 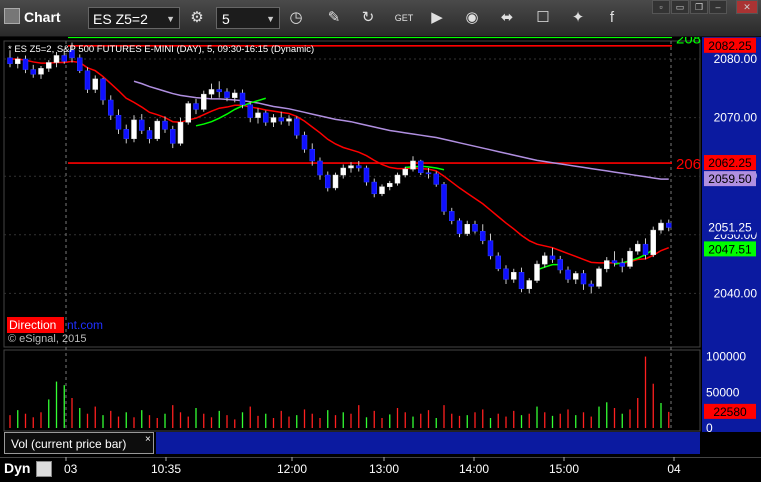 I want to click on y-tick-label: 2040.00, so click(x=736, y=293).